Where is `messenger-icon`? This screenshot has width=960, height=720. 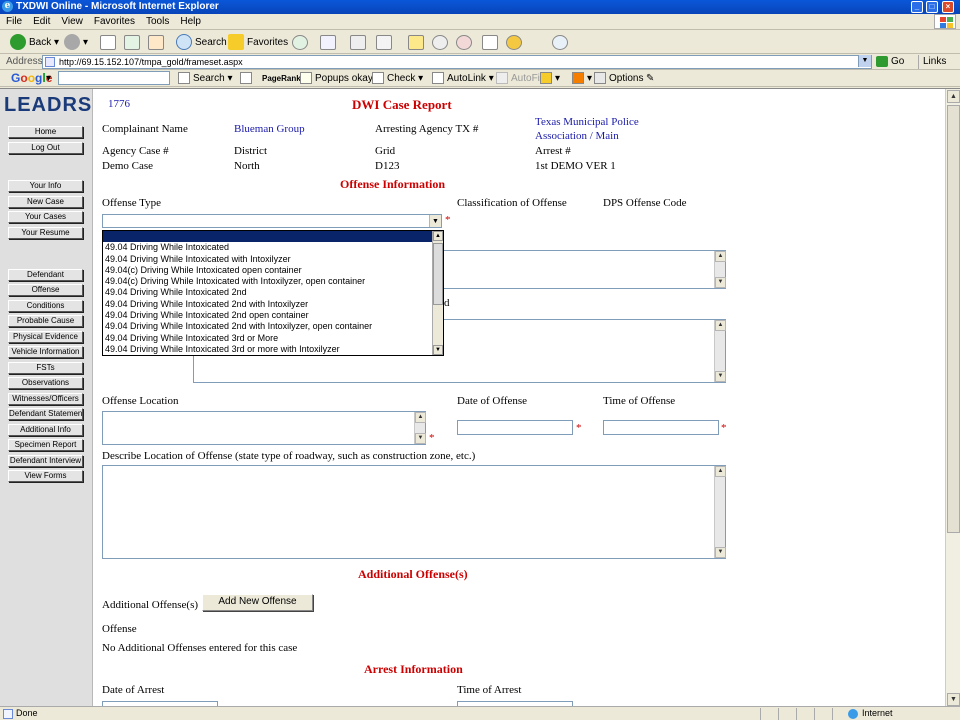
messenger-icon is located at coordinates (464, 42).